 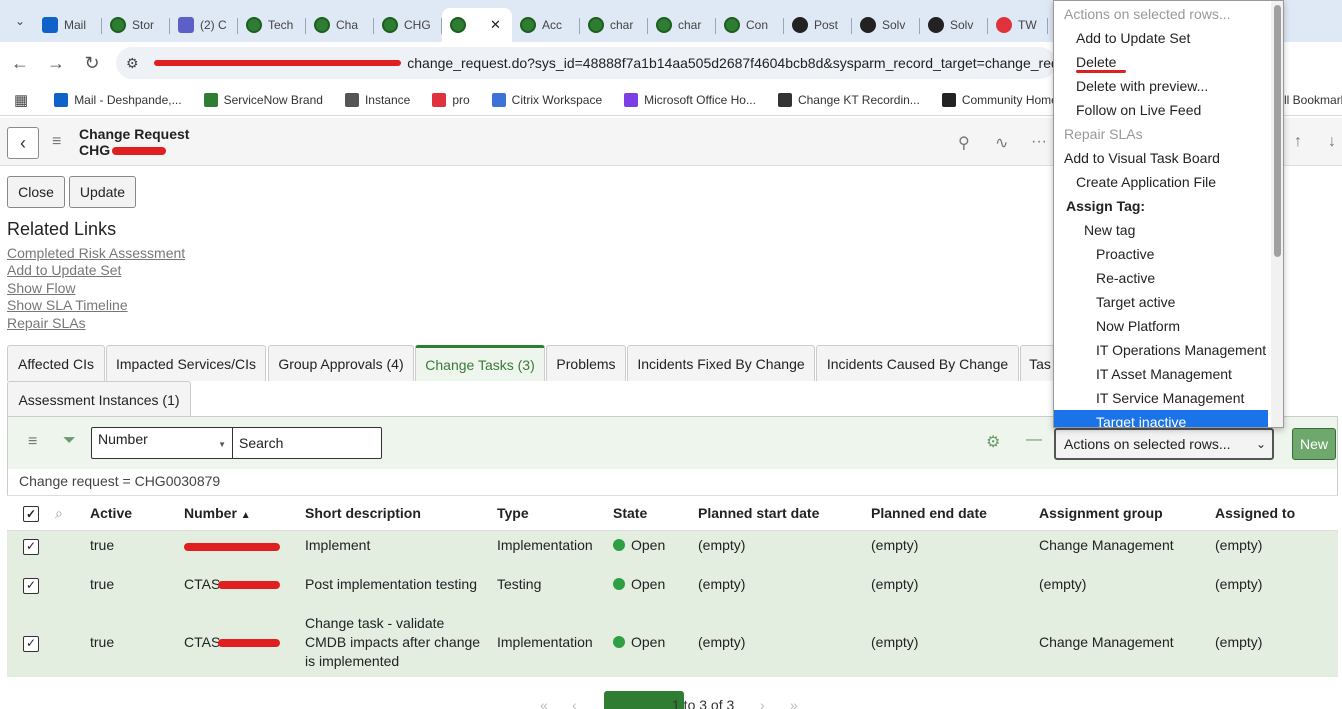 I want to click on reload-icon: ↻, so click(x=92, y=63).